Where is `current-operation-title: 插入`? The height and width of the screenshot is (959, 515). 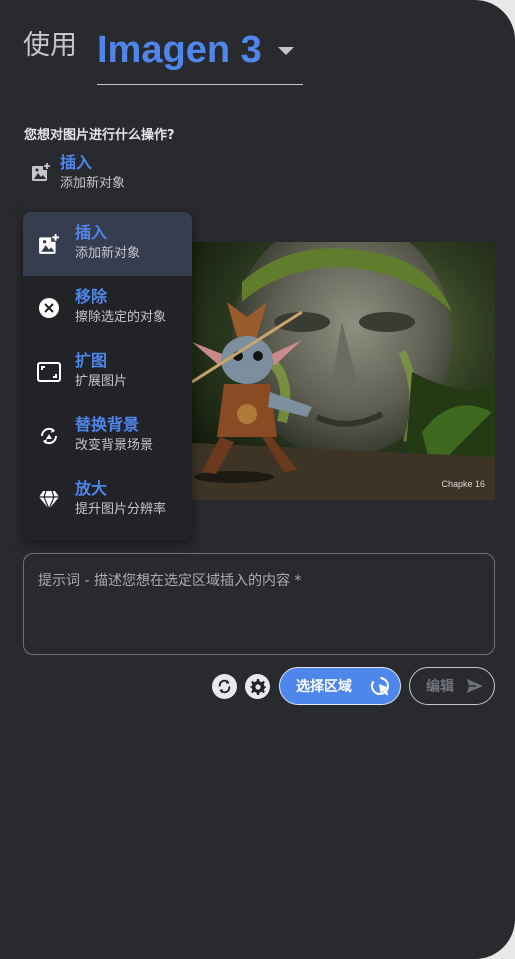 current-operation-title: 插入 is located at coordinates (76, 162).